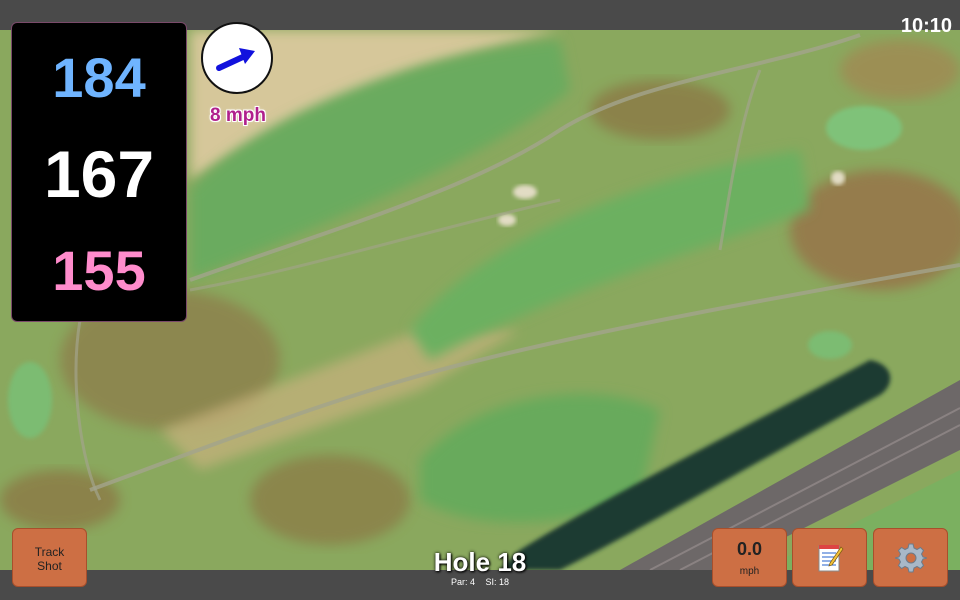  What do you see at coordinates (926, 26) in the screenshot?
I see `clock: 10:10` at bounding box center [926, 26].